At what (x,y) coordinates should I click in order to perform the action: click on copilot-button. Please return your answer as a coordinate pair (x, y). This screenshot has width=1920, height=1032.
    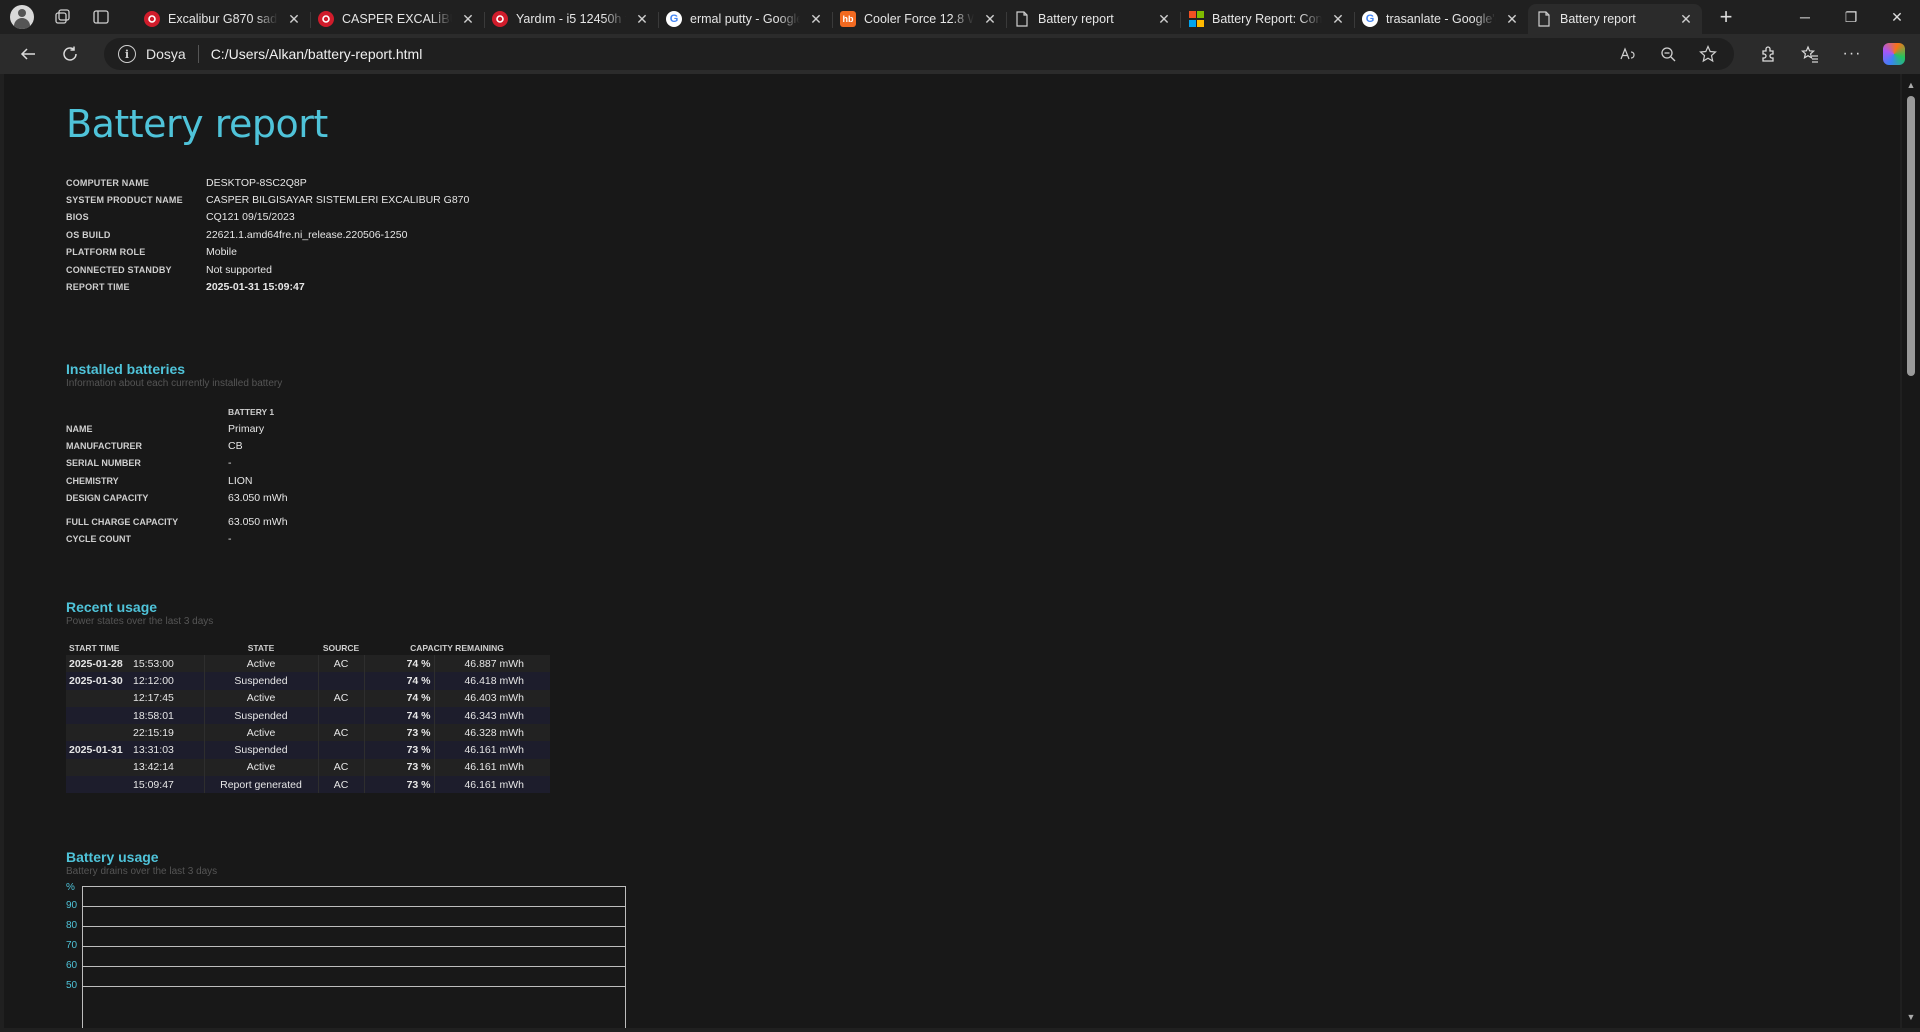
    Looking at the image, I should click on (1894, 54).